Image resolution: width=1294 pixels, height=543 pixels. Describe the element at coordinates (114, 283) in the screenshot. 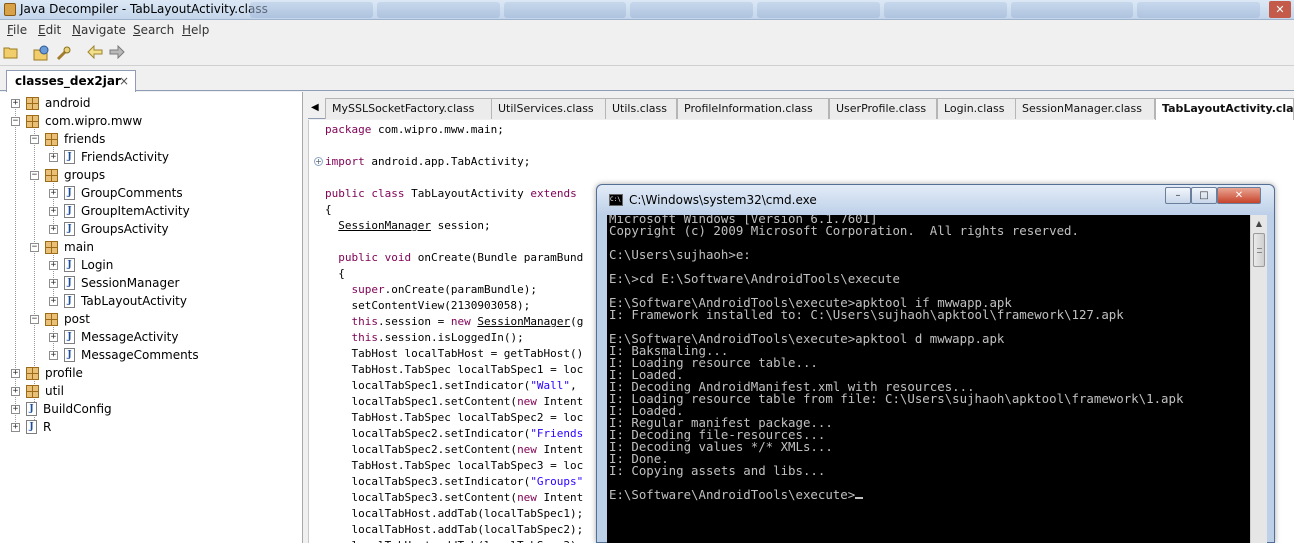

I see `tree-item-sessionmanager: + J SessionManager` at that location.